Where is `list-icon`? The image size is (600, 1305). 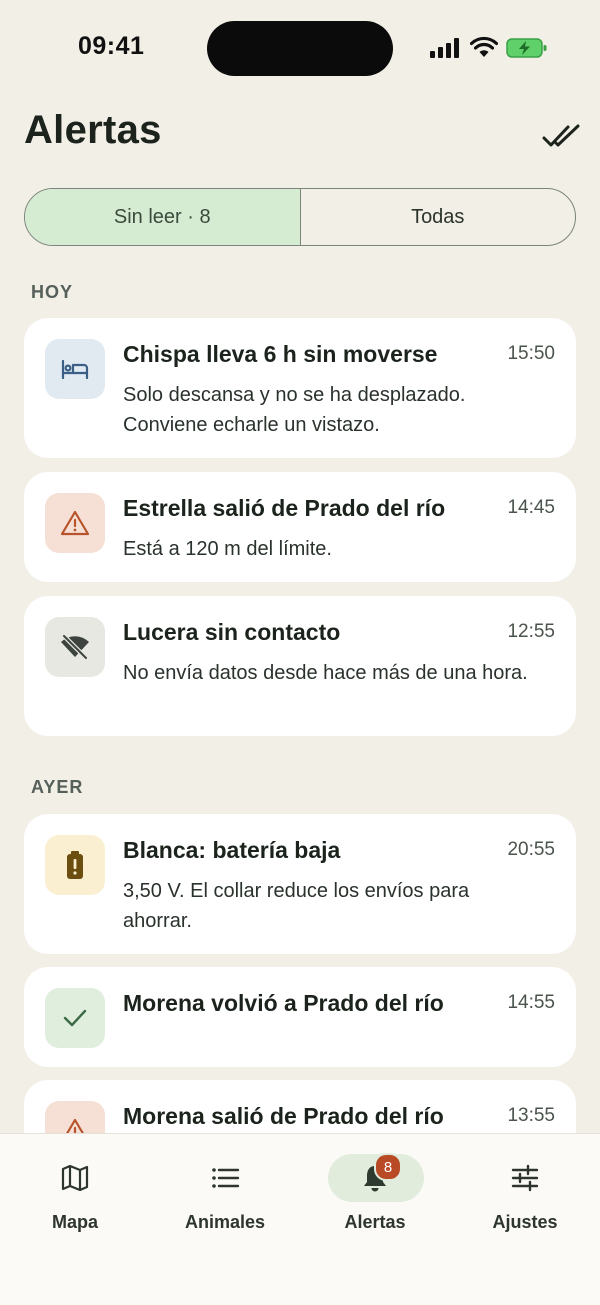
list-icon is located at coordinates (226, 1178).